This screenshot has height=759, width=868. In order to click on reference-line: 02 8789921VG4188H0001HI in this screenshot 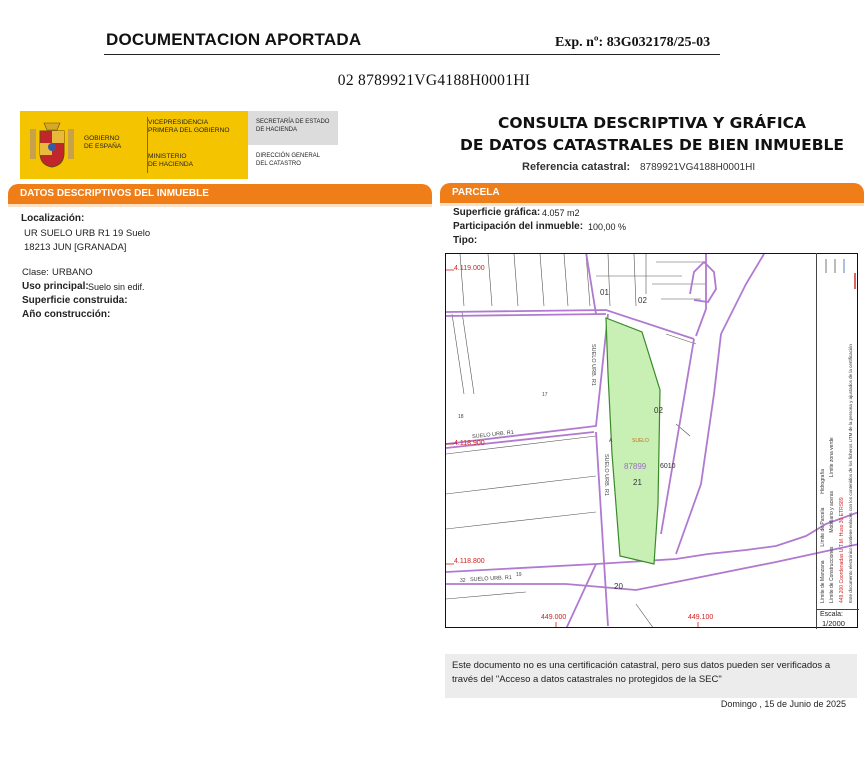, I will do `click(434, 80)`.